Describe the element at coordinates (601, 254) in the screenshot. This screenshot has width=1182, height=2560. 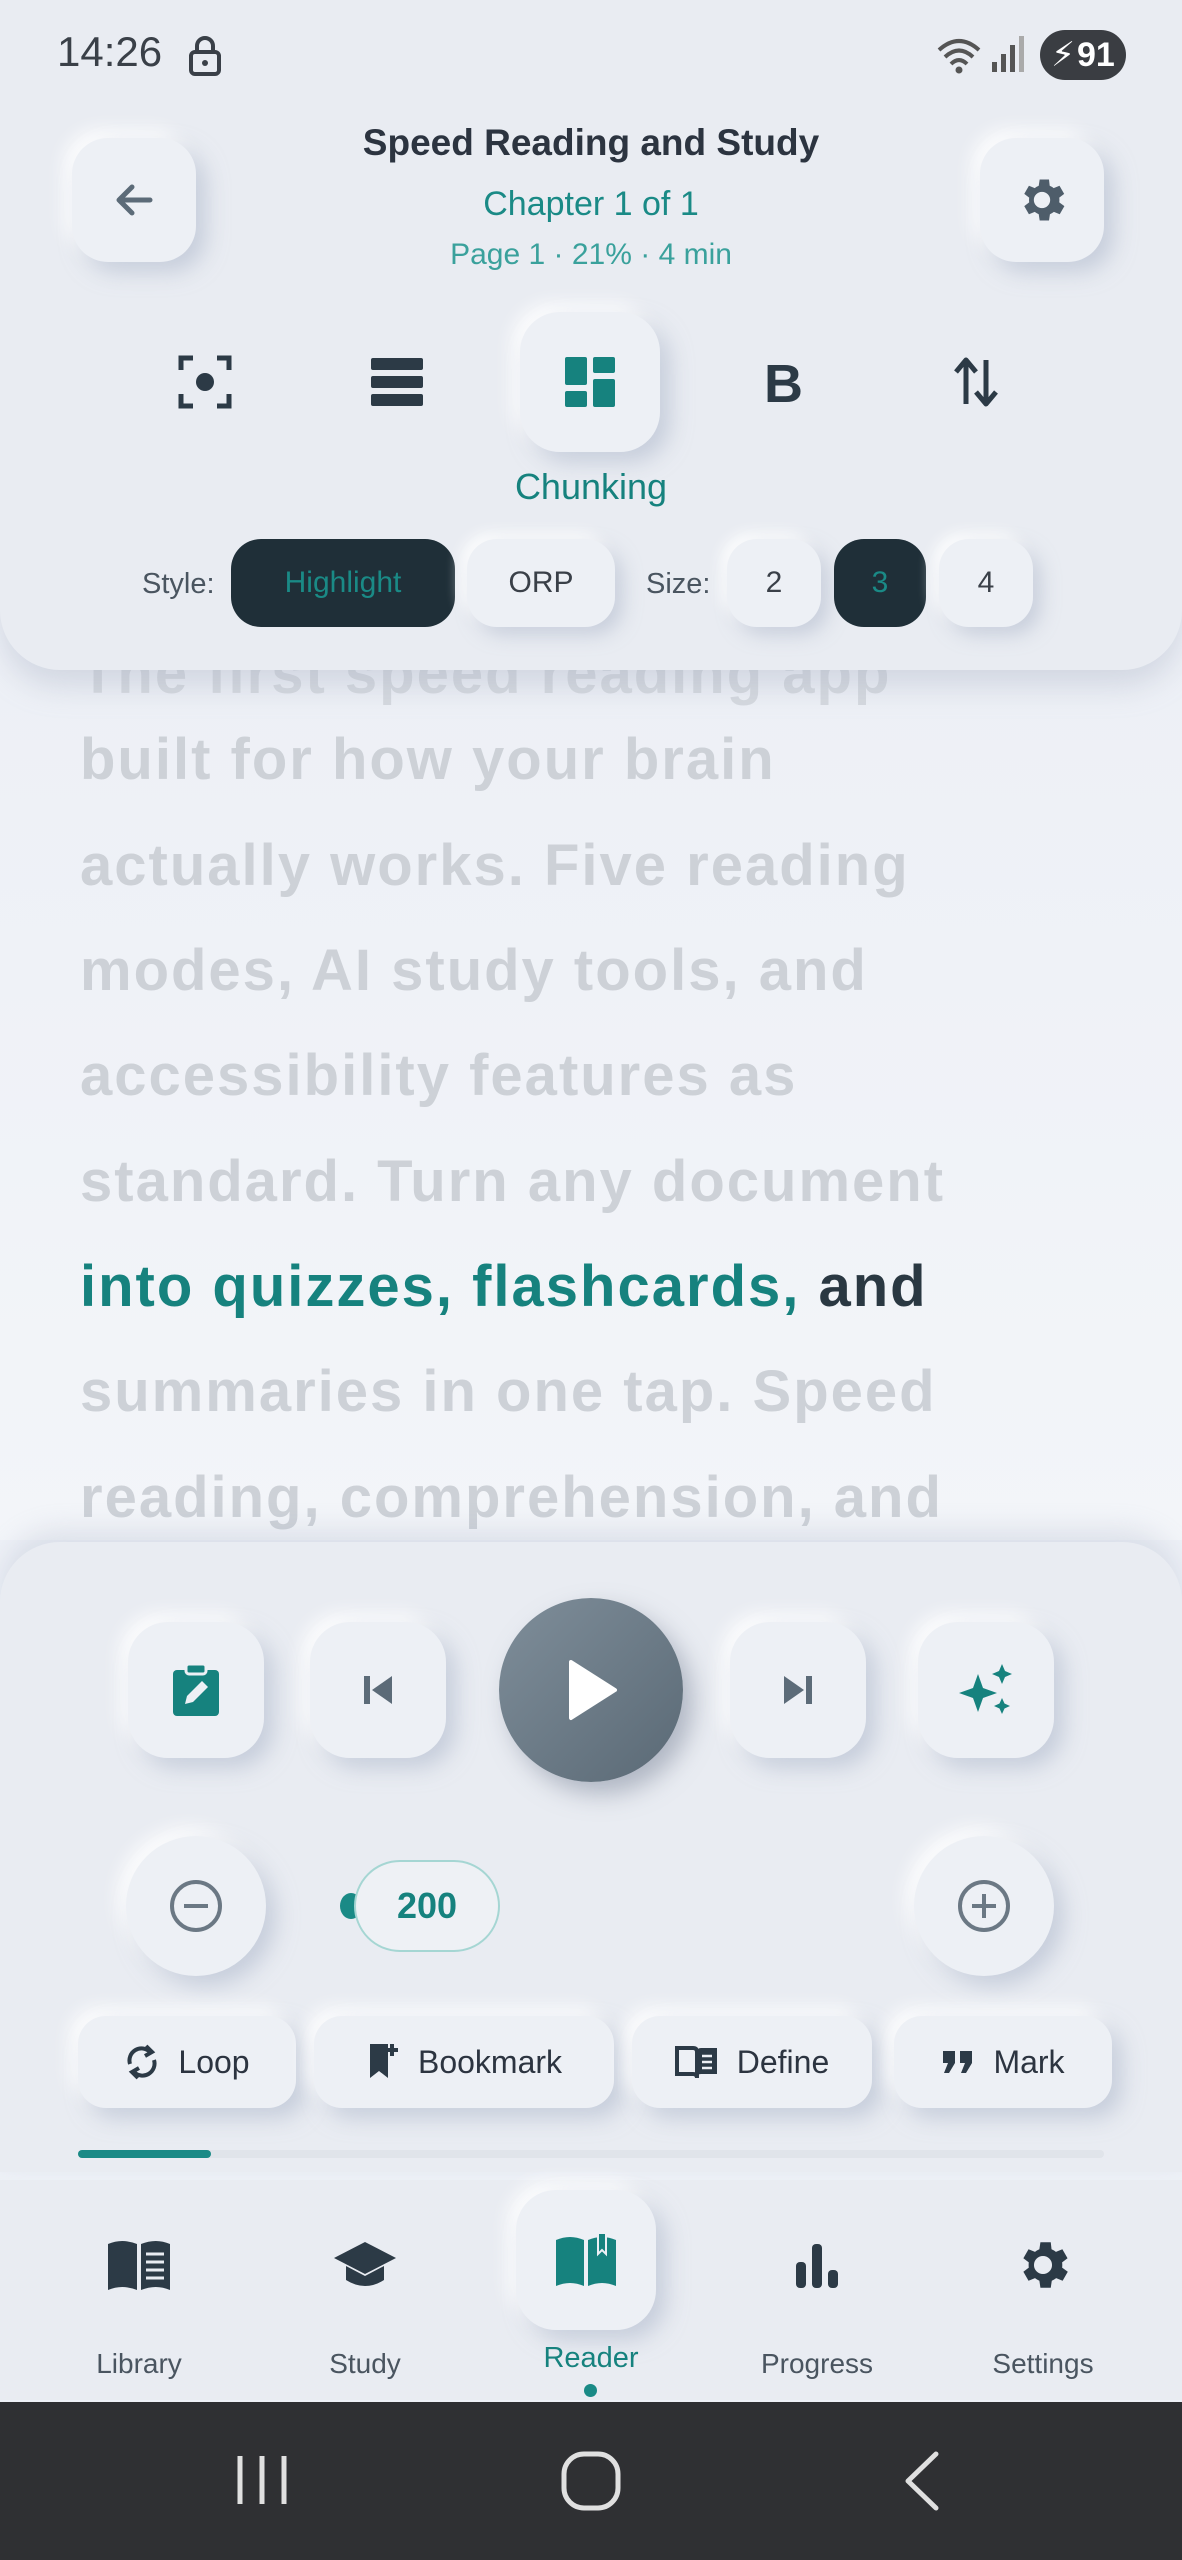
I see `progress-percent: 21%` at that location.